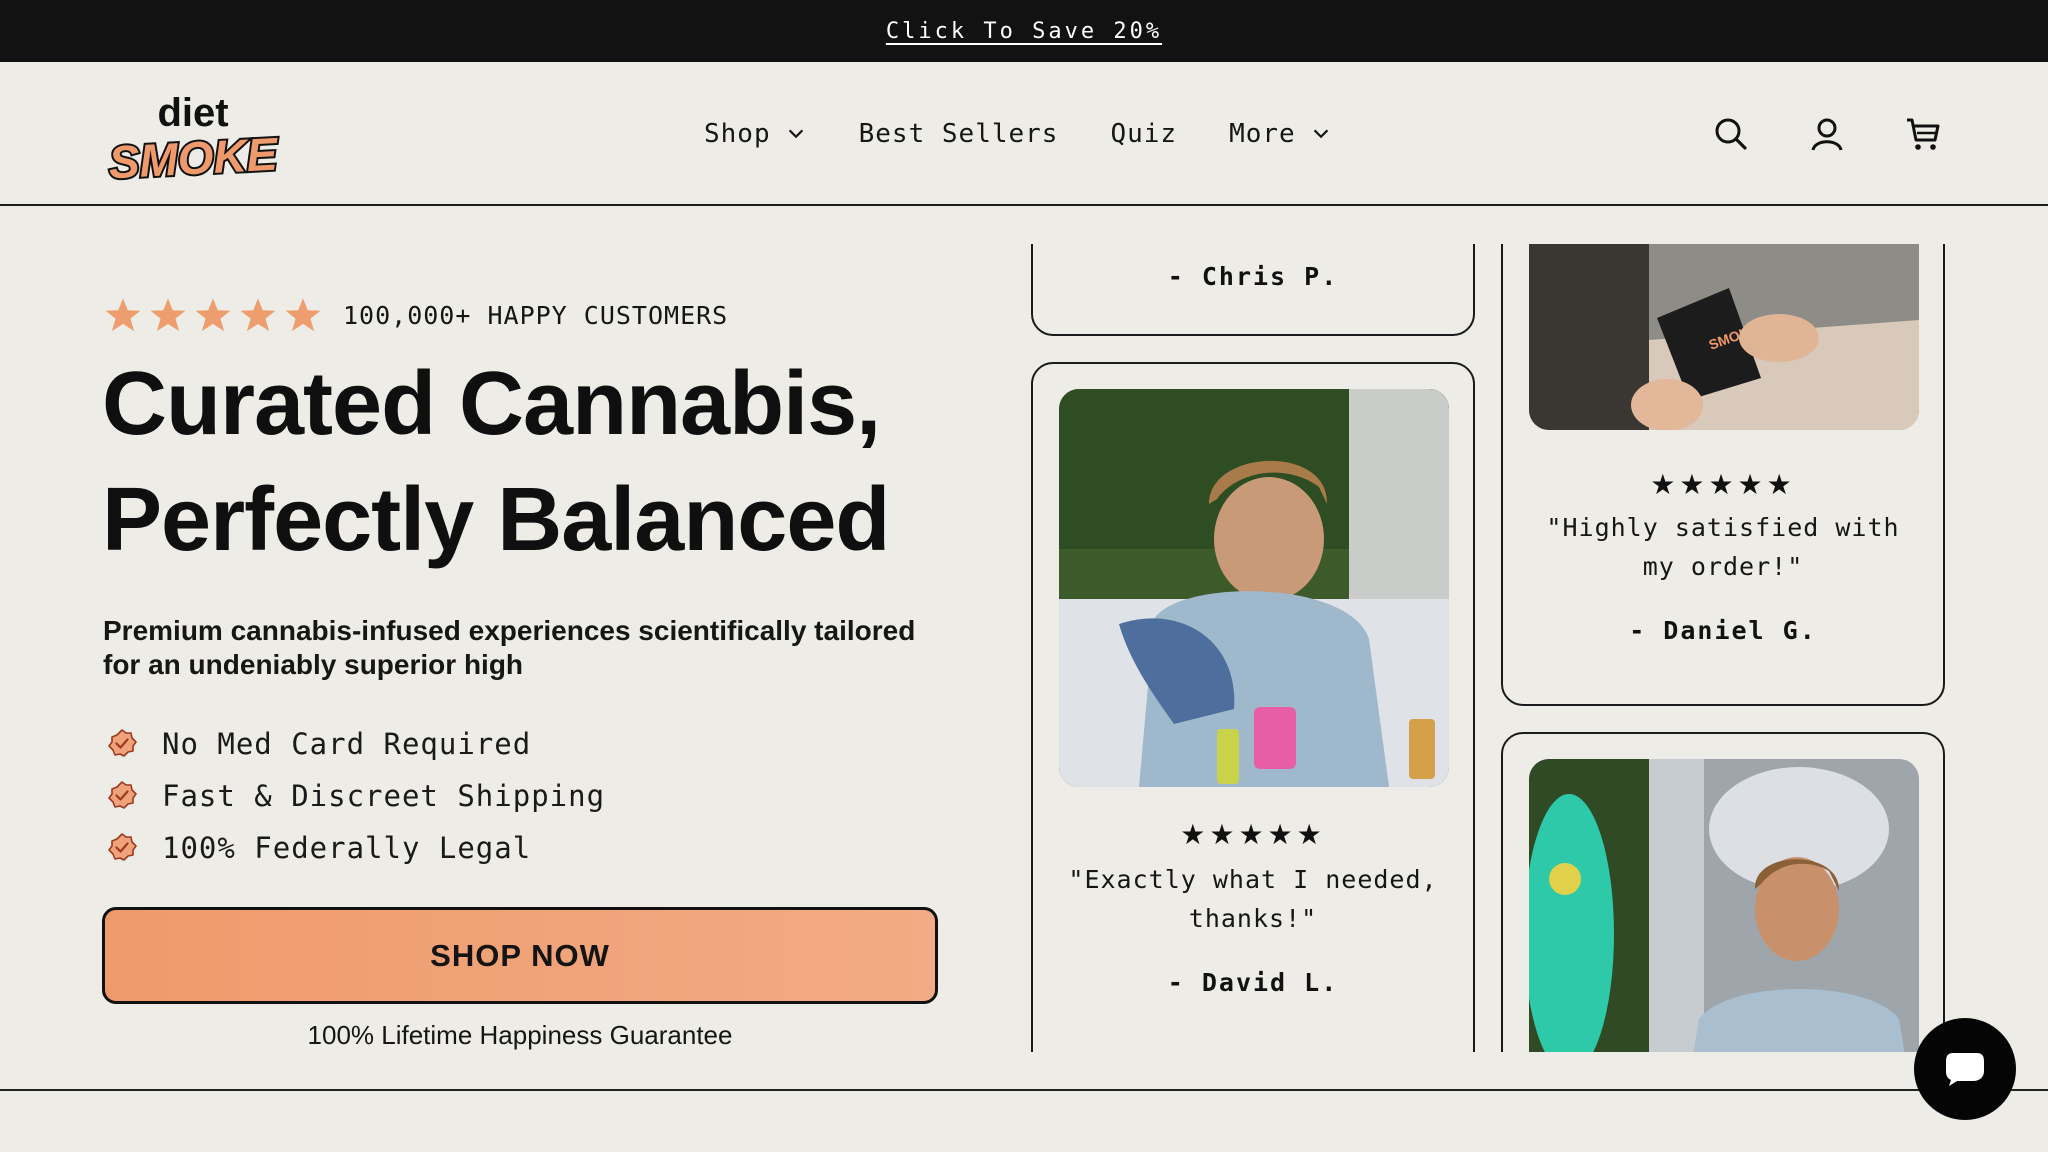 The height and width of the screenshot is (1152, 2048). Describe the element at coordinates (1253, 899) in the screenshot. I see `review-quote: "Exactly what I needed, thanks!"` at that location.